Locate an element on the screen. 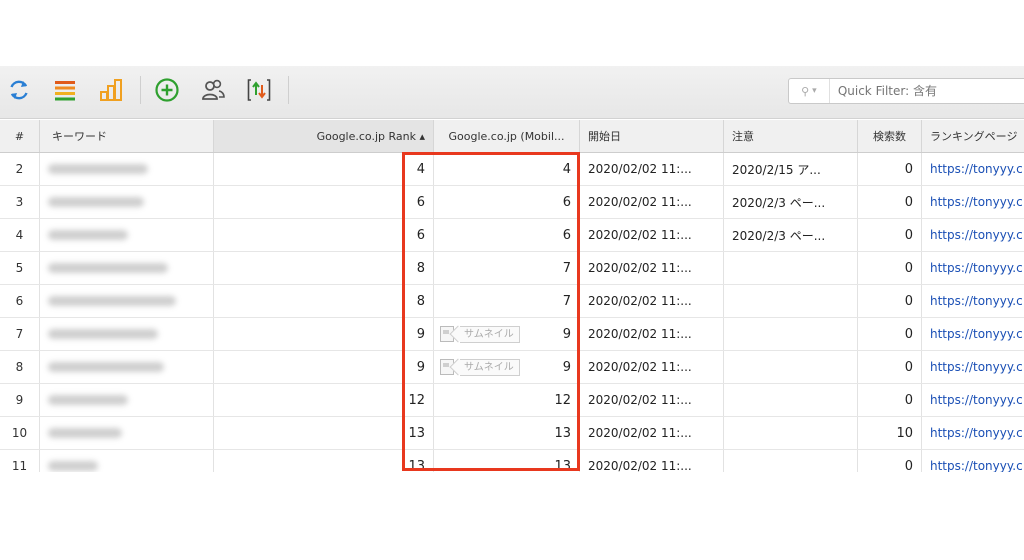 The width and height of the screenshot is (1024, 560). search-volume-cell: 10 is located at coordinates (890, 433).